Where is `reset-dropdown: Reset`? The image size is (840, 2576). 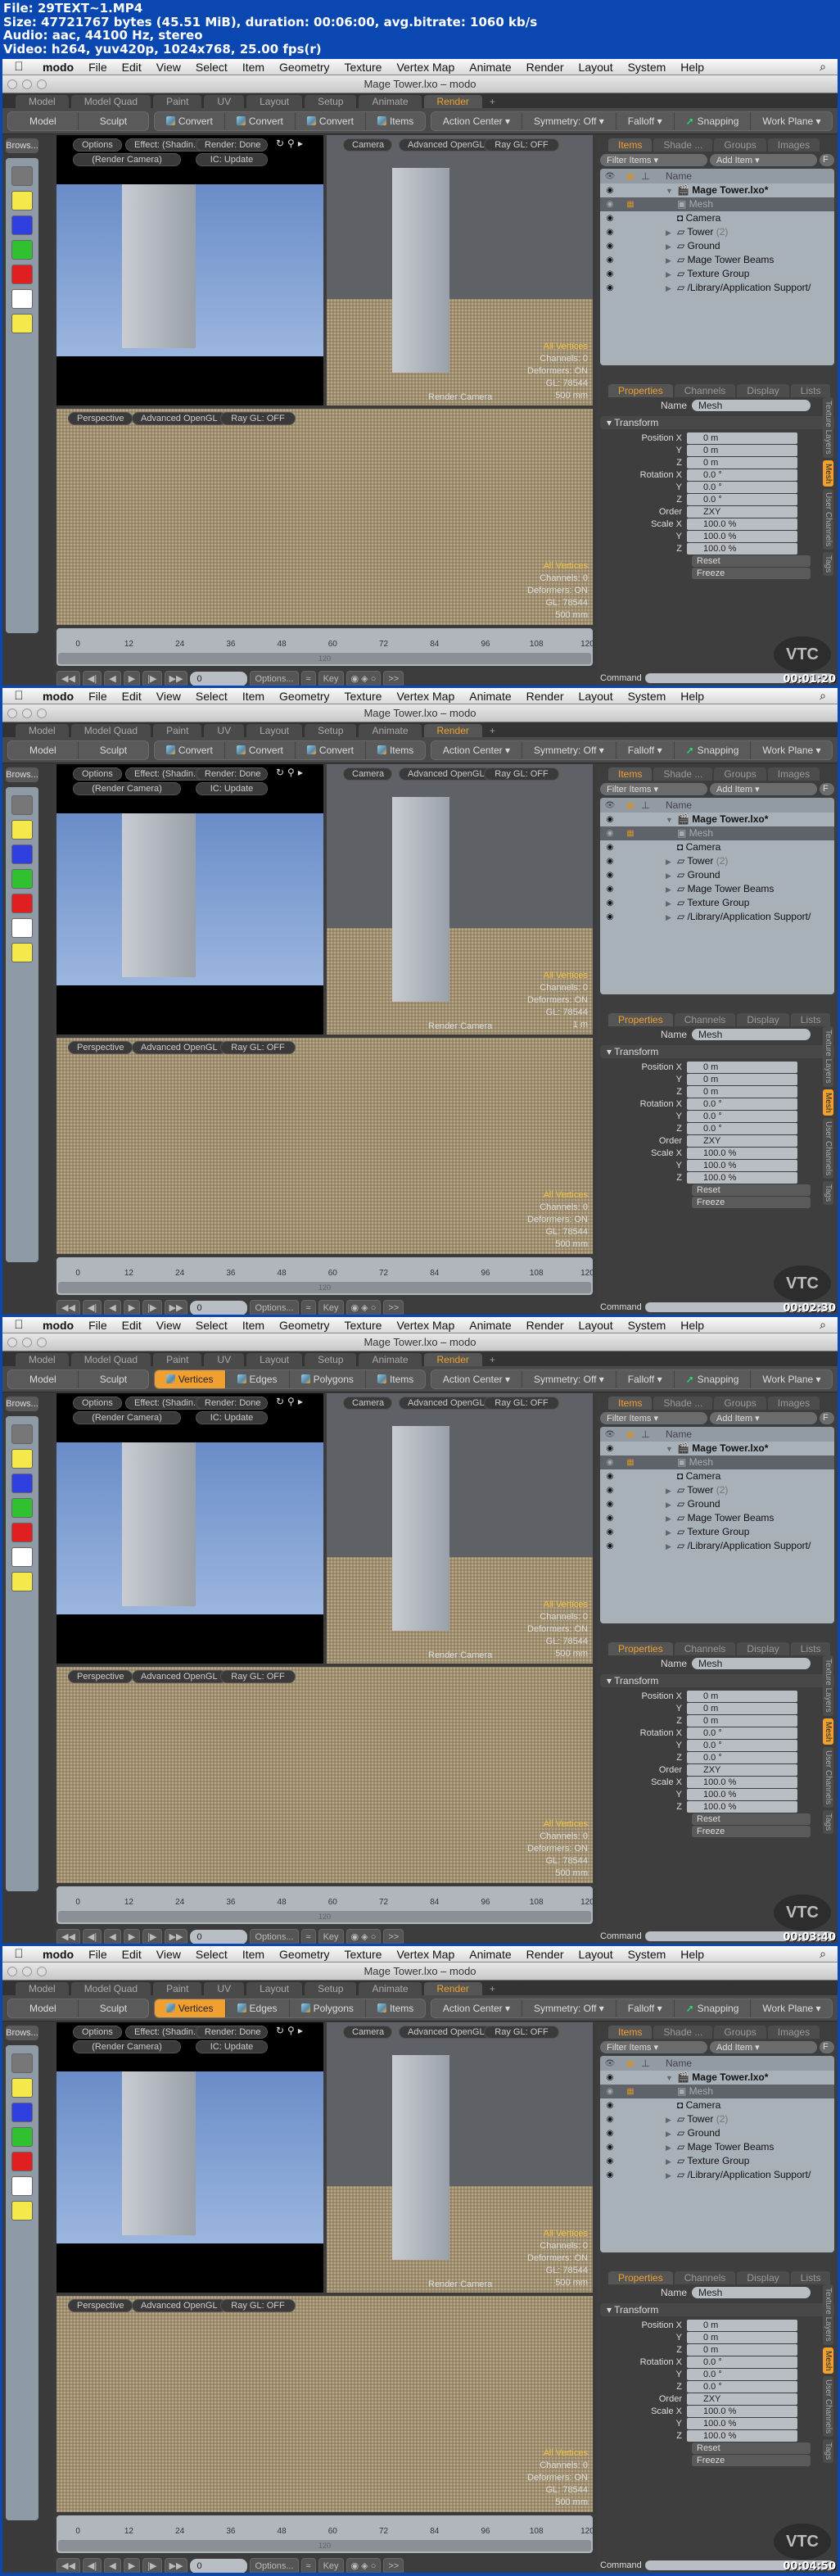
reset-dropdown: Reset is located at coordinates (751, 1819).